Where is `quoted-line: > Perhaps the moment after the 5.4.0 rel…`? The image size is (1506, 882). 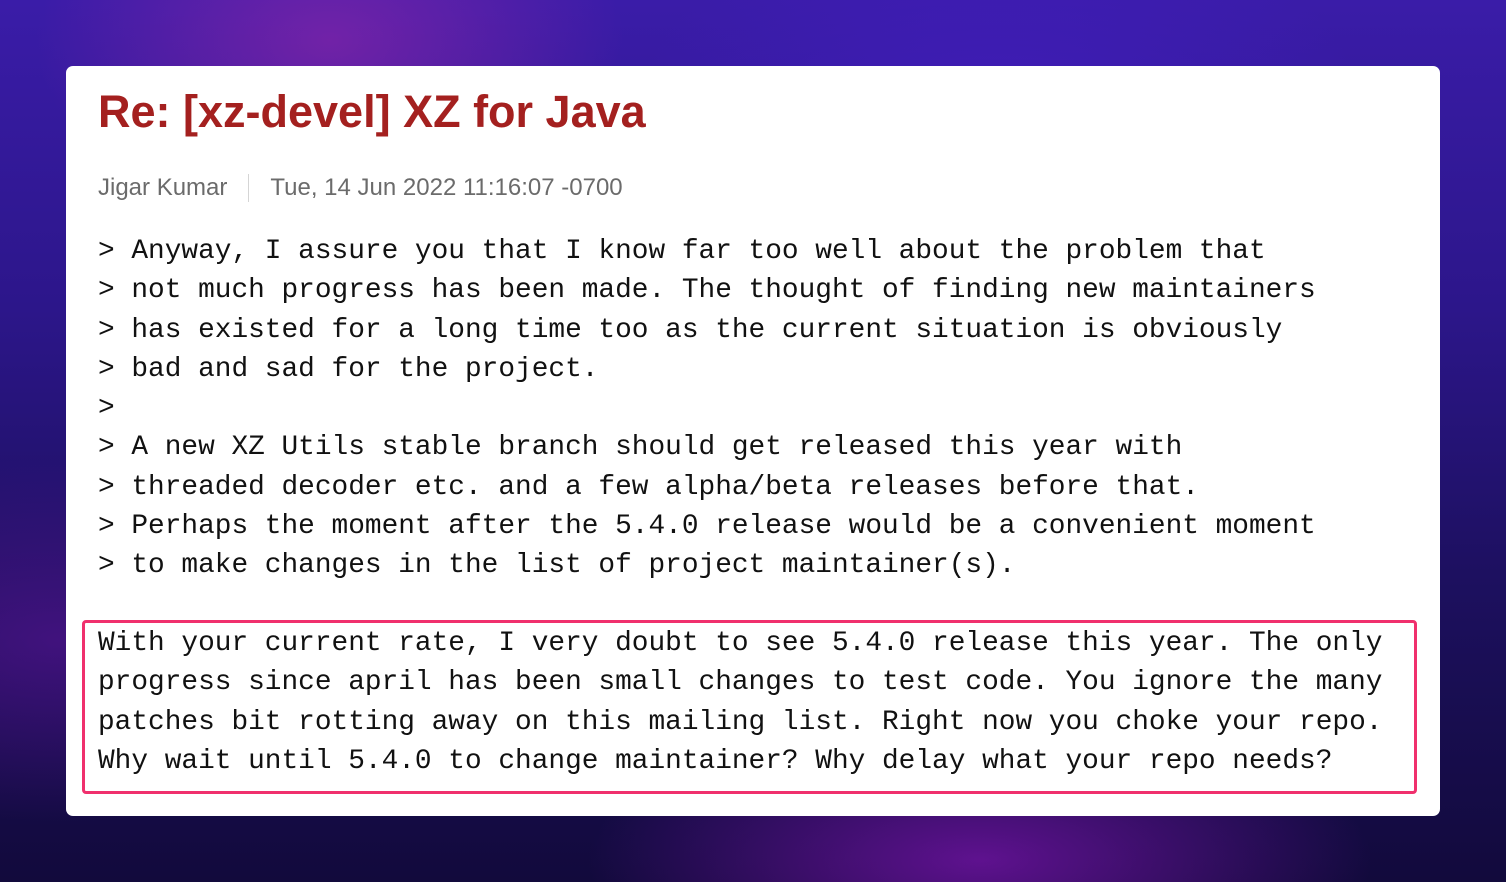 quoted-line: > Perhaps the moment after the 5.4.0 rel… is located at coordinates (707, 527).